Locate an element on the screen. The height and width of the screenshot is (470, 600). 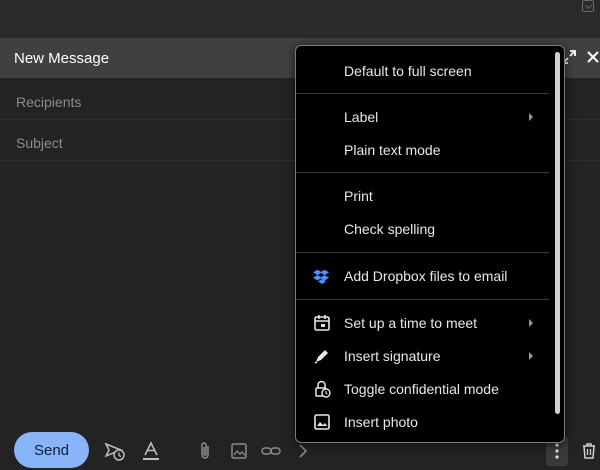
dropbox-icon is located at coordinates (321, 276).